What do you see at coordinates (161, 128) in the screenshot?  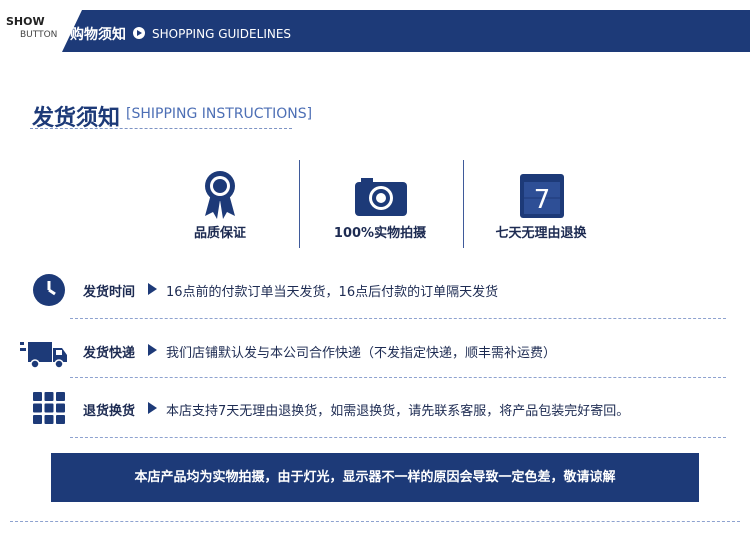 I see `title-underline` at bounding box center [161, 128].